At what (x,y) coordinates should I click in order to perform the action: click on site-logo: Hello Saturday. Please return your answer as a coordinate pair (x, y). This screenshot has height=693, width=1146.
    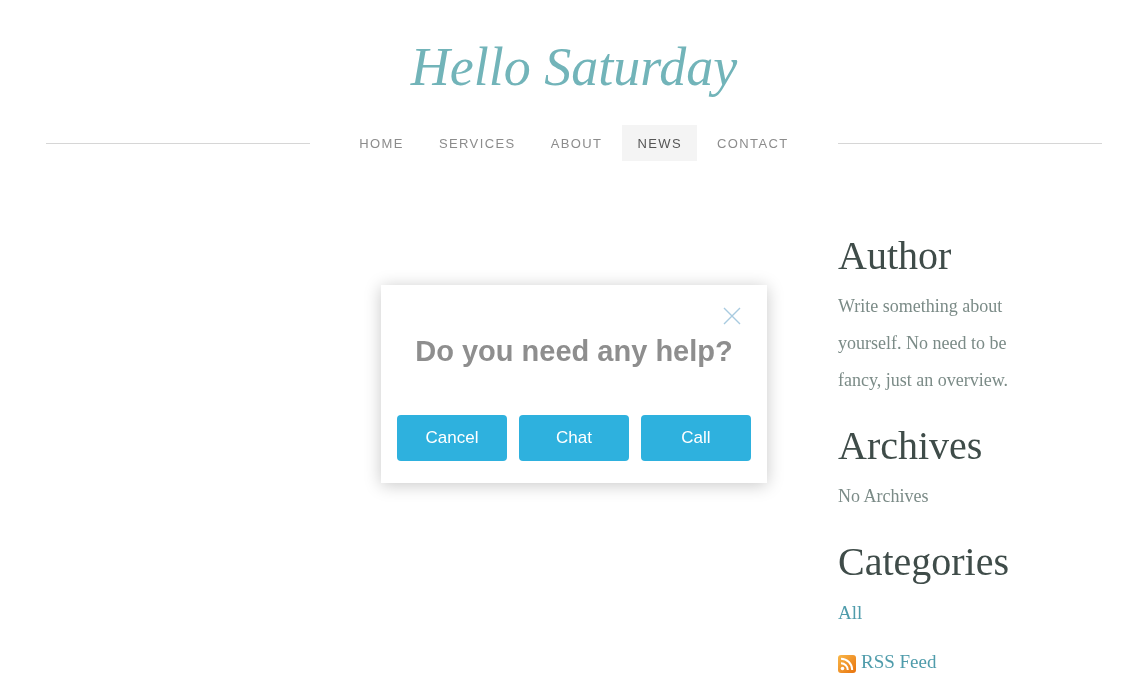
    Looking at the image, I should click on (574, 67).